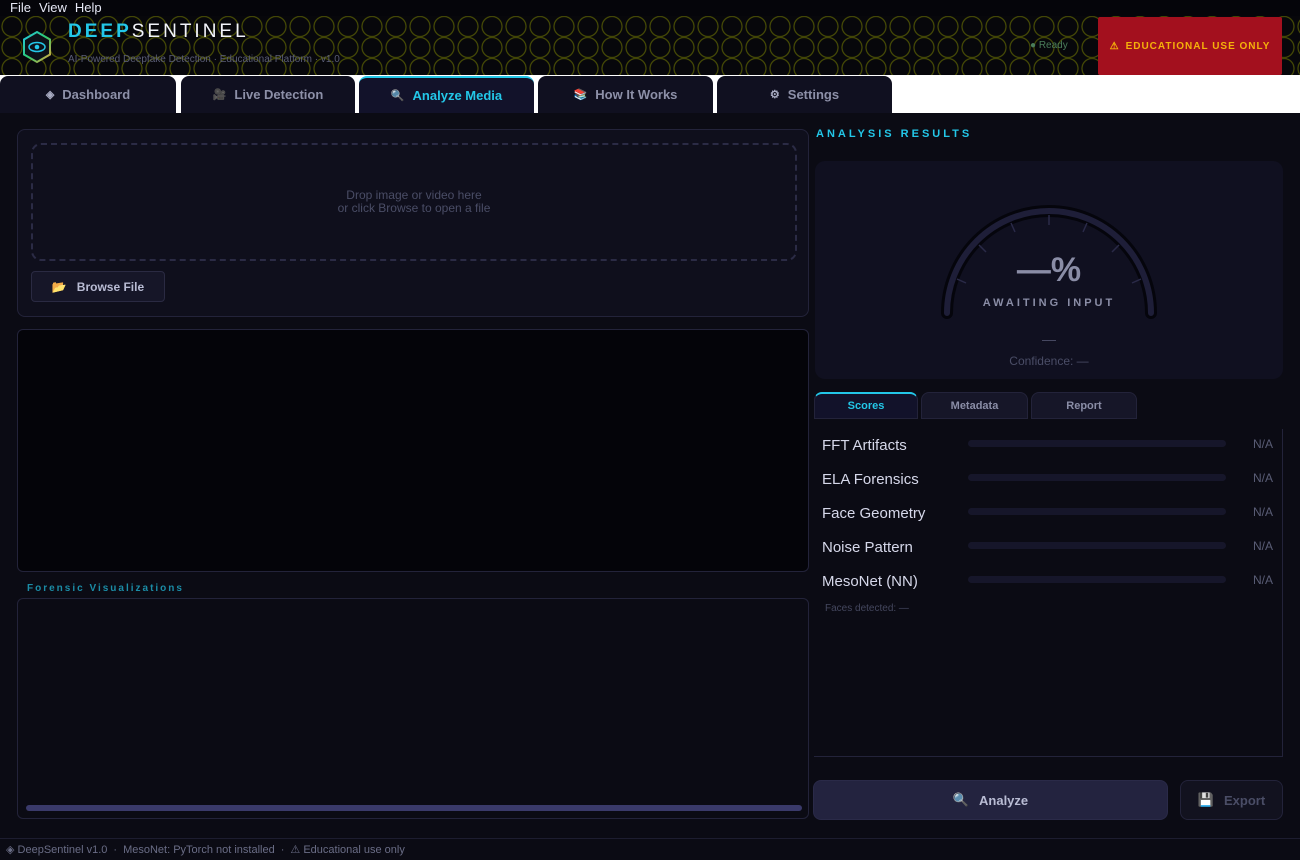 This screenshot has width=1300, height=860. I want to click on camera-icon: 🎥, so click(219, 95).